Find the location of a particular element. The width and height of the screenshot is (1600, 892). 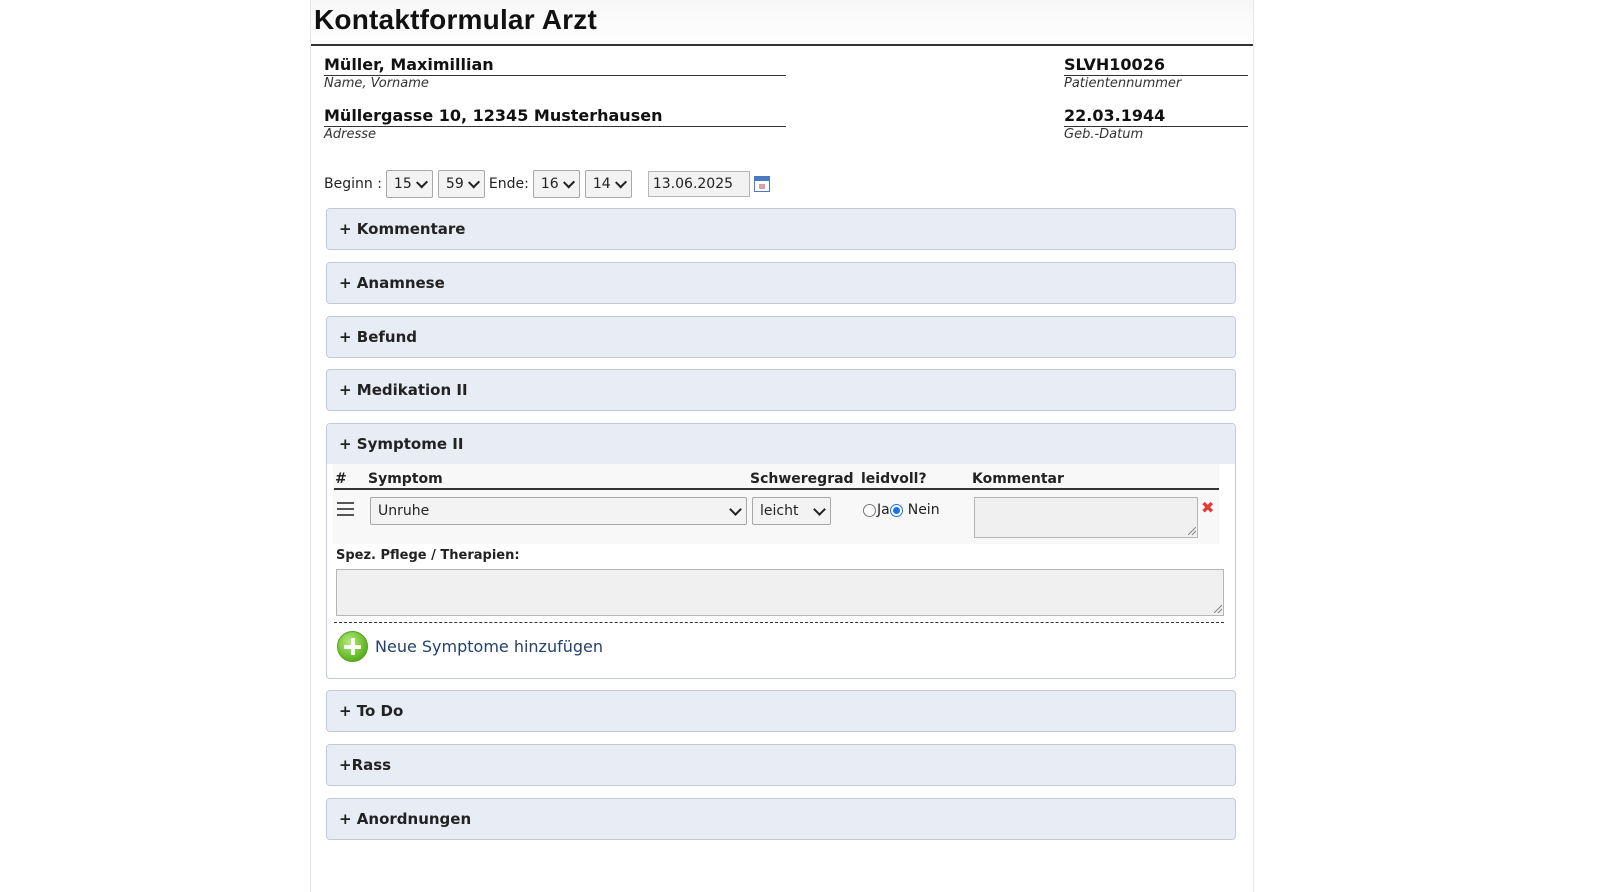

patient-name-field: Müller, Maximillian Name, Vorname is located at coordinates (555, 73).